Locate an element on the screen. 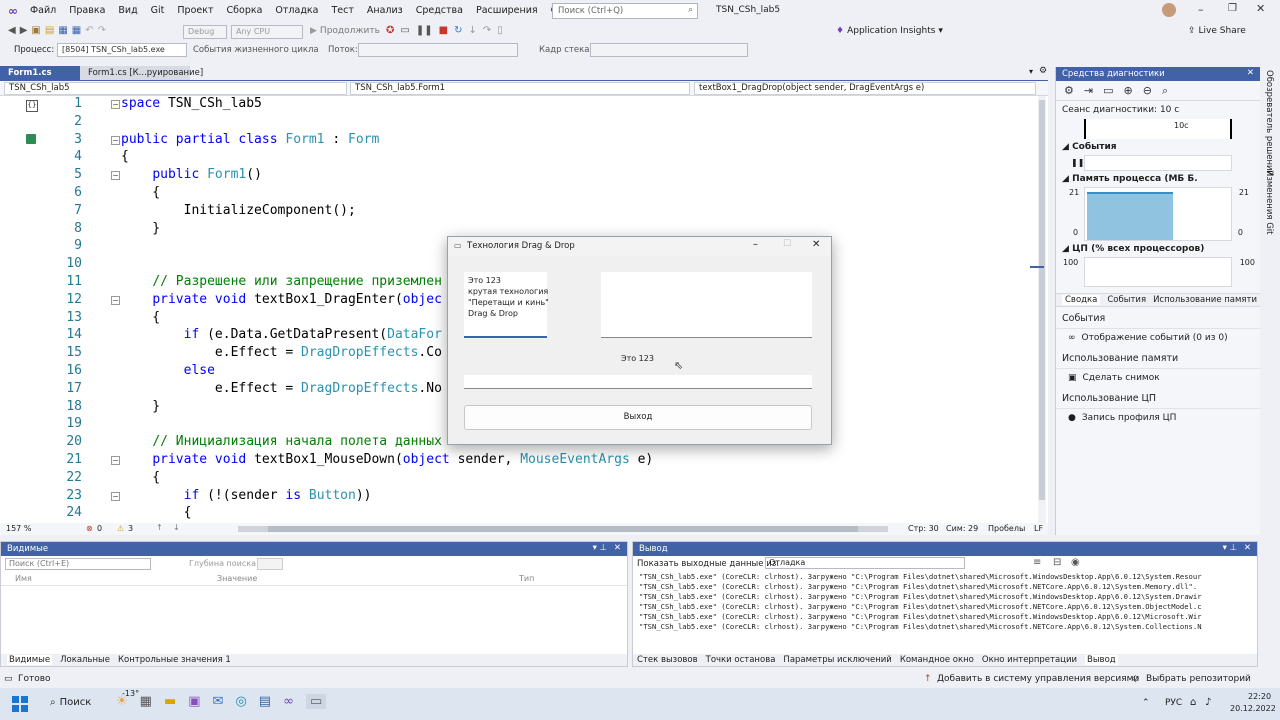  clock-date: 20.12.2022 is located at coordinates (1253, 708).